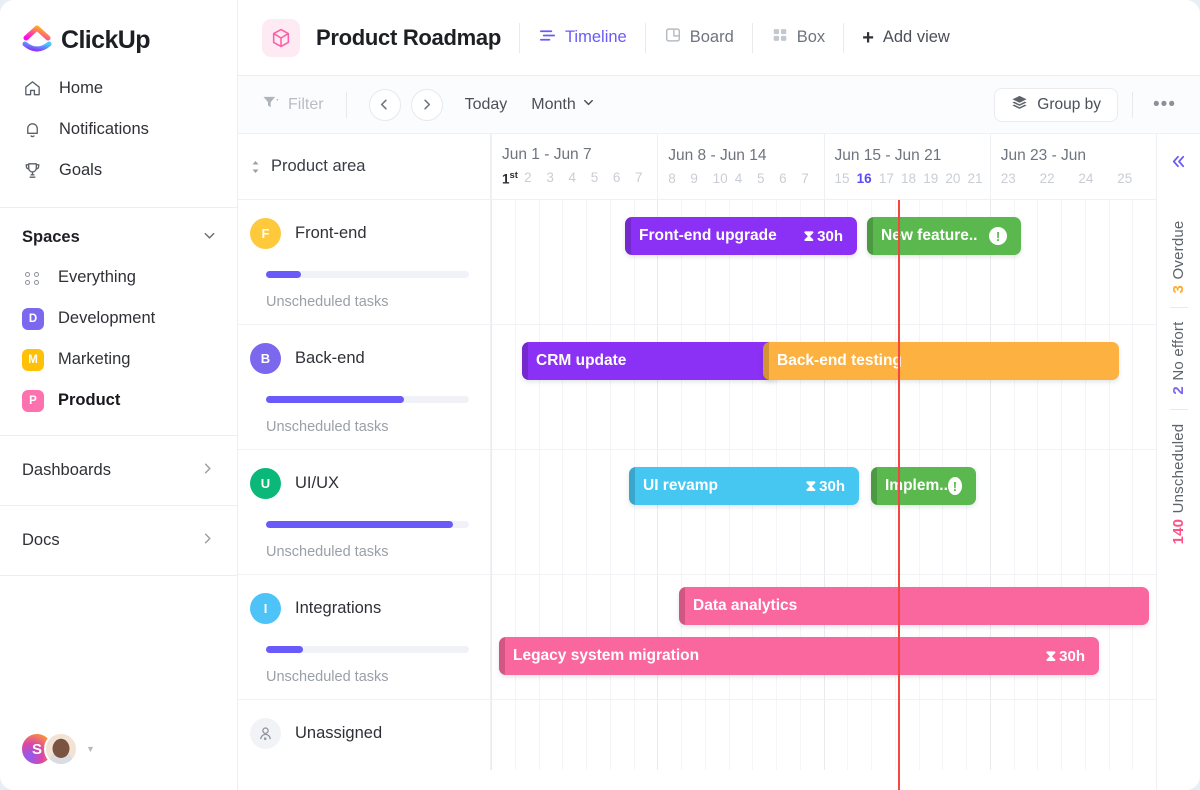  I want to click on rail-count: 2, so click(1178, 391).